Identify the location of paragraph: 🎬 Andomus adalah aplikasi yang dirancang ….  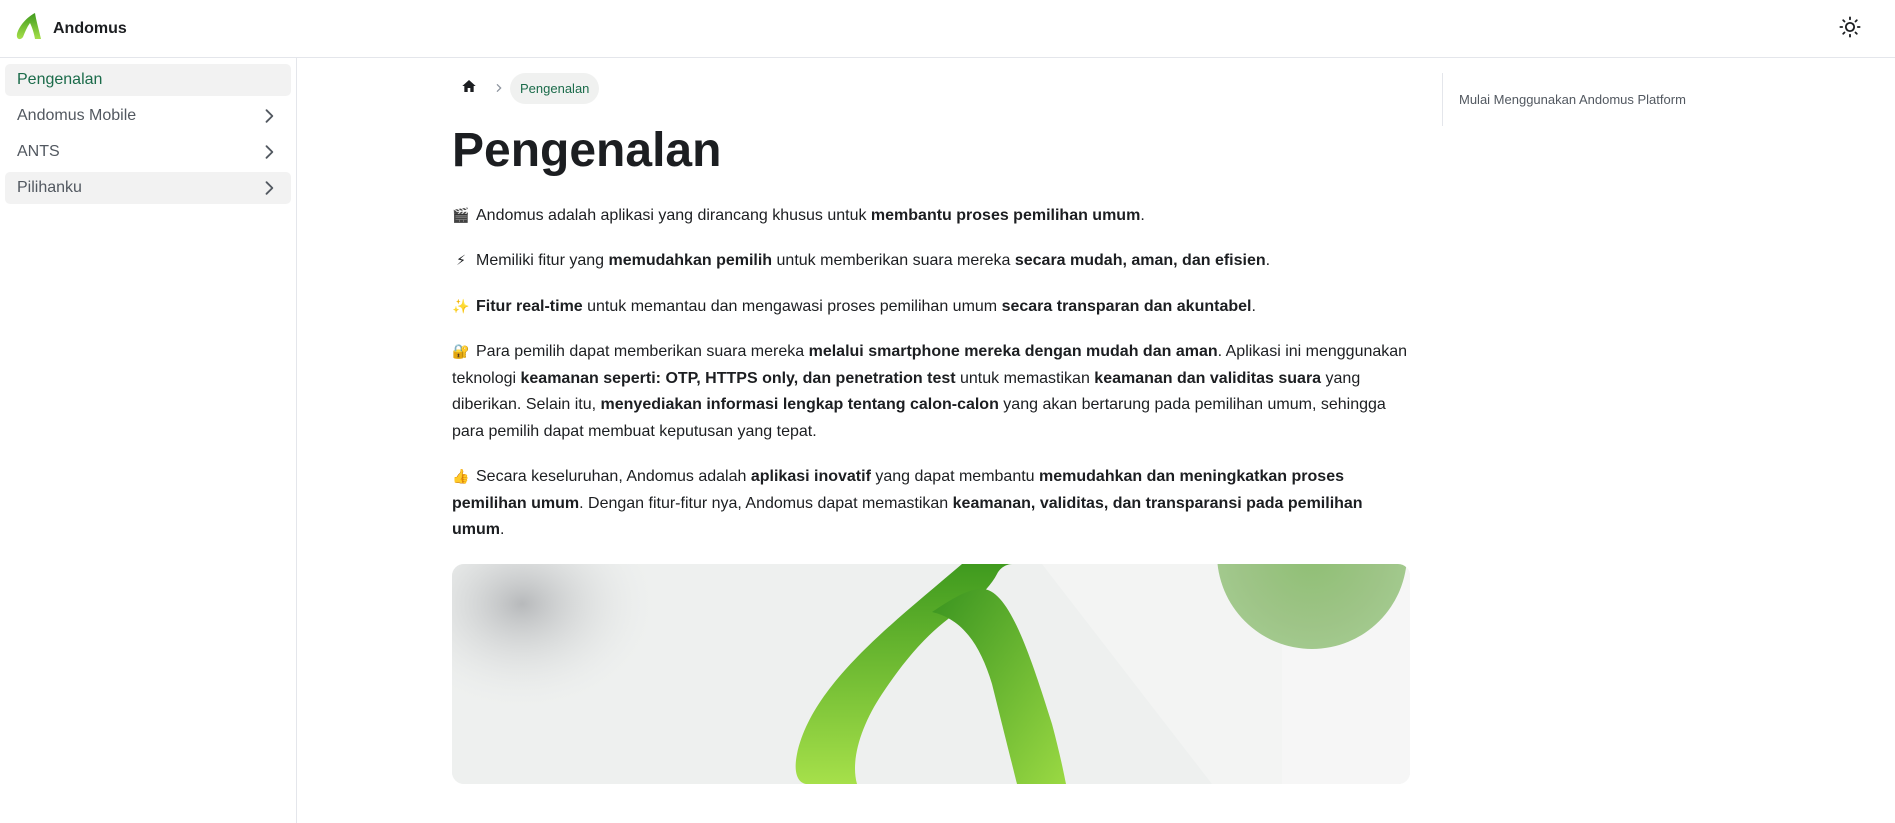
(931, 216).